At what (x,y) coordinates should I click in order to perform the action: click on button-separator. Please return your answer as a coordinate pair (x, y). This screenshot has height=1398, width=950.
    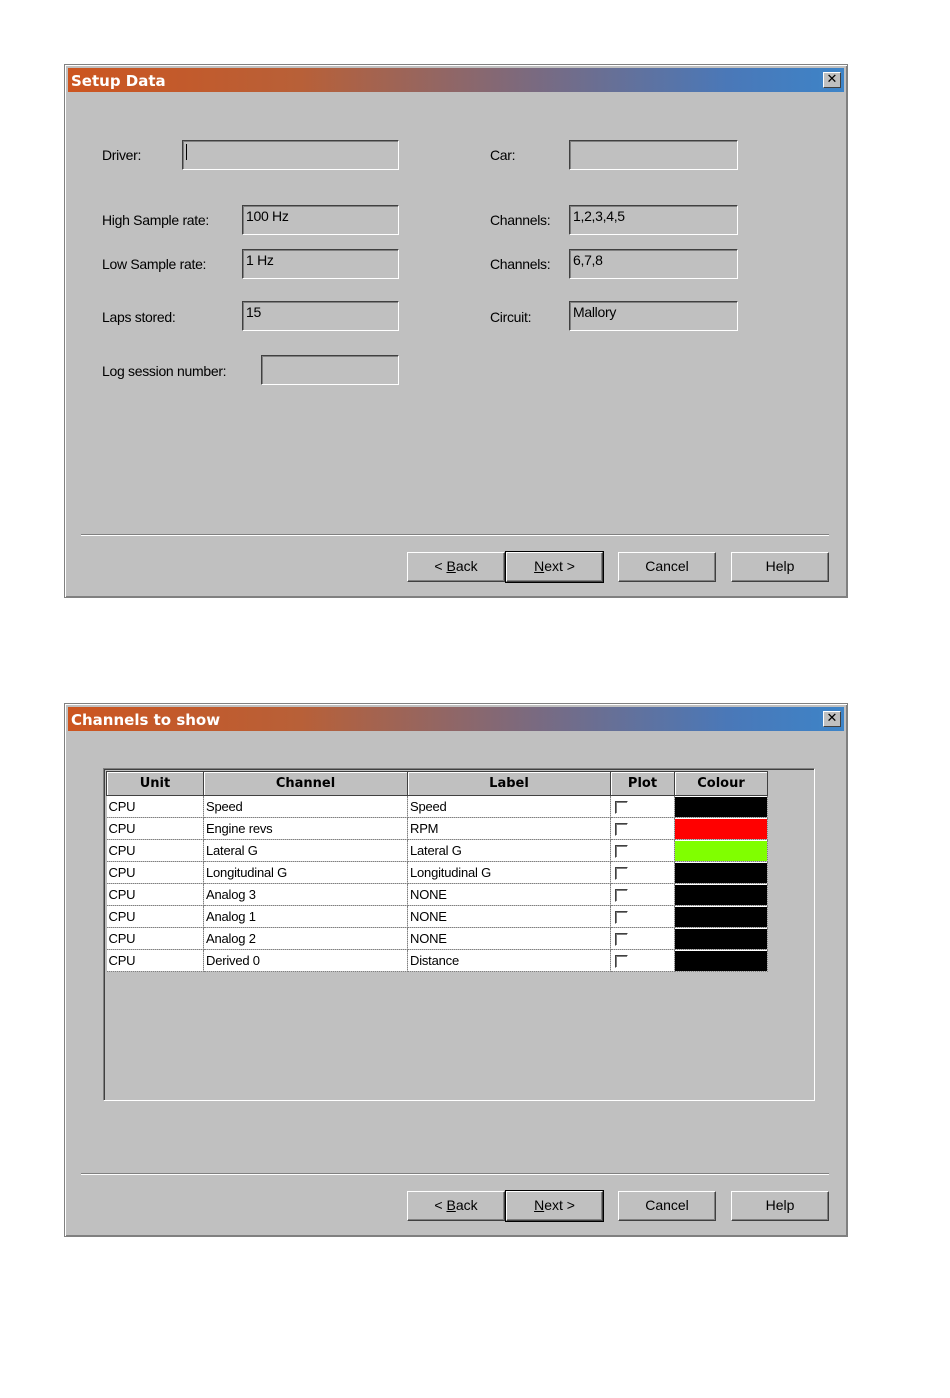
    Looking at the image, I should click on (455, 535).